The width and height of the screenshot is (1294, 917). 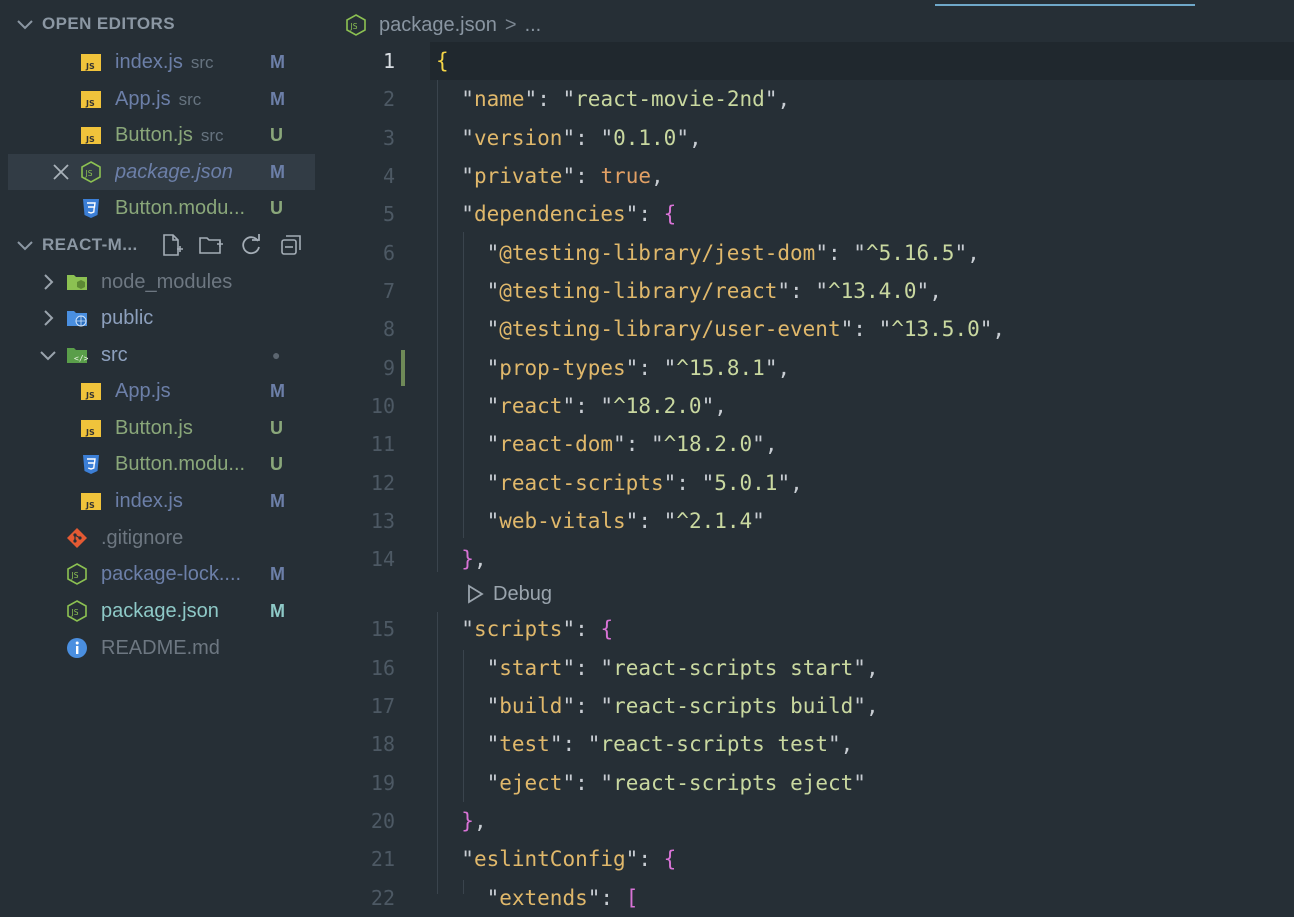 I want to click on code-line: "react-scripts": "5.0.1",, so click(x=619, y=483).